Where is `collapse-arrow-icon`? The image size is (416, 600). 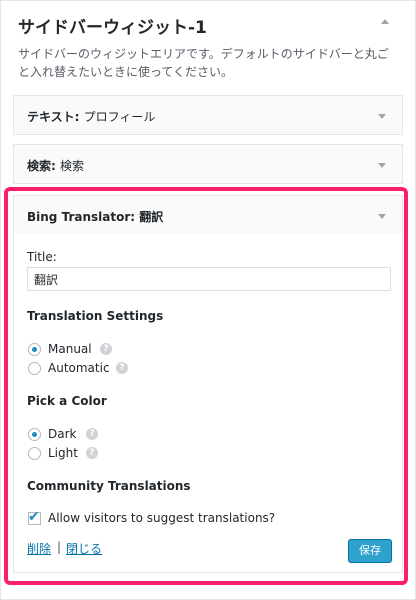 collapse-arrow-icon is located at coordinates (385, 21).